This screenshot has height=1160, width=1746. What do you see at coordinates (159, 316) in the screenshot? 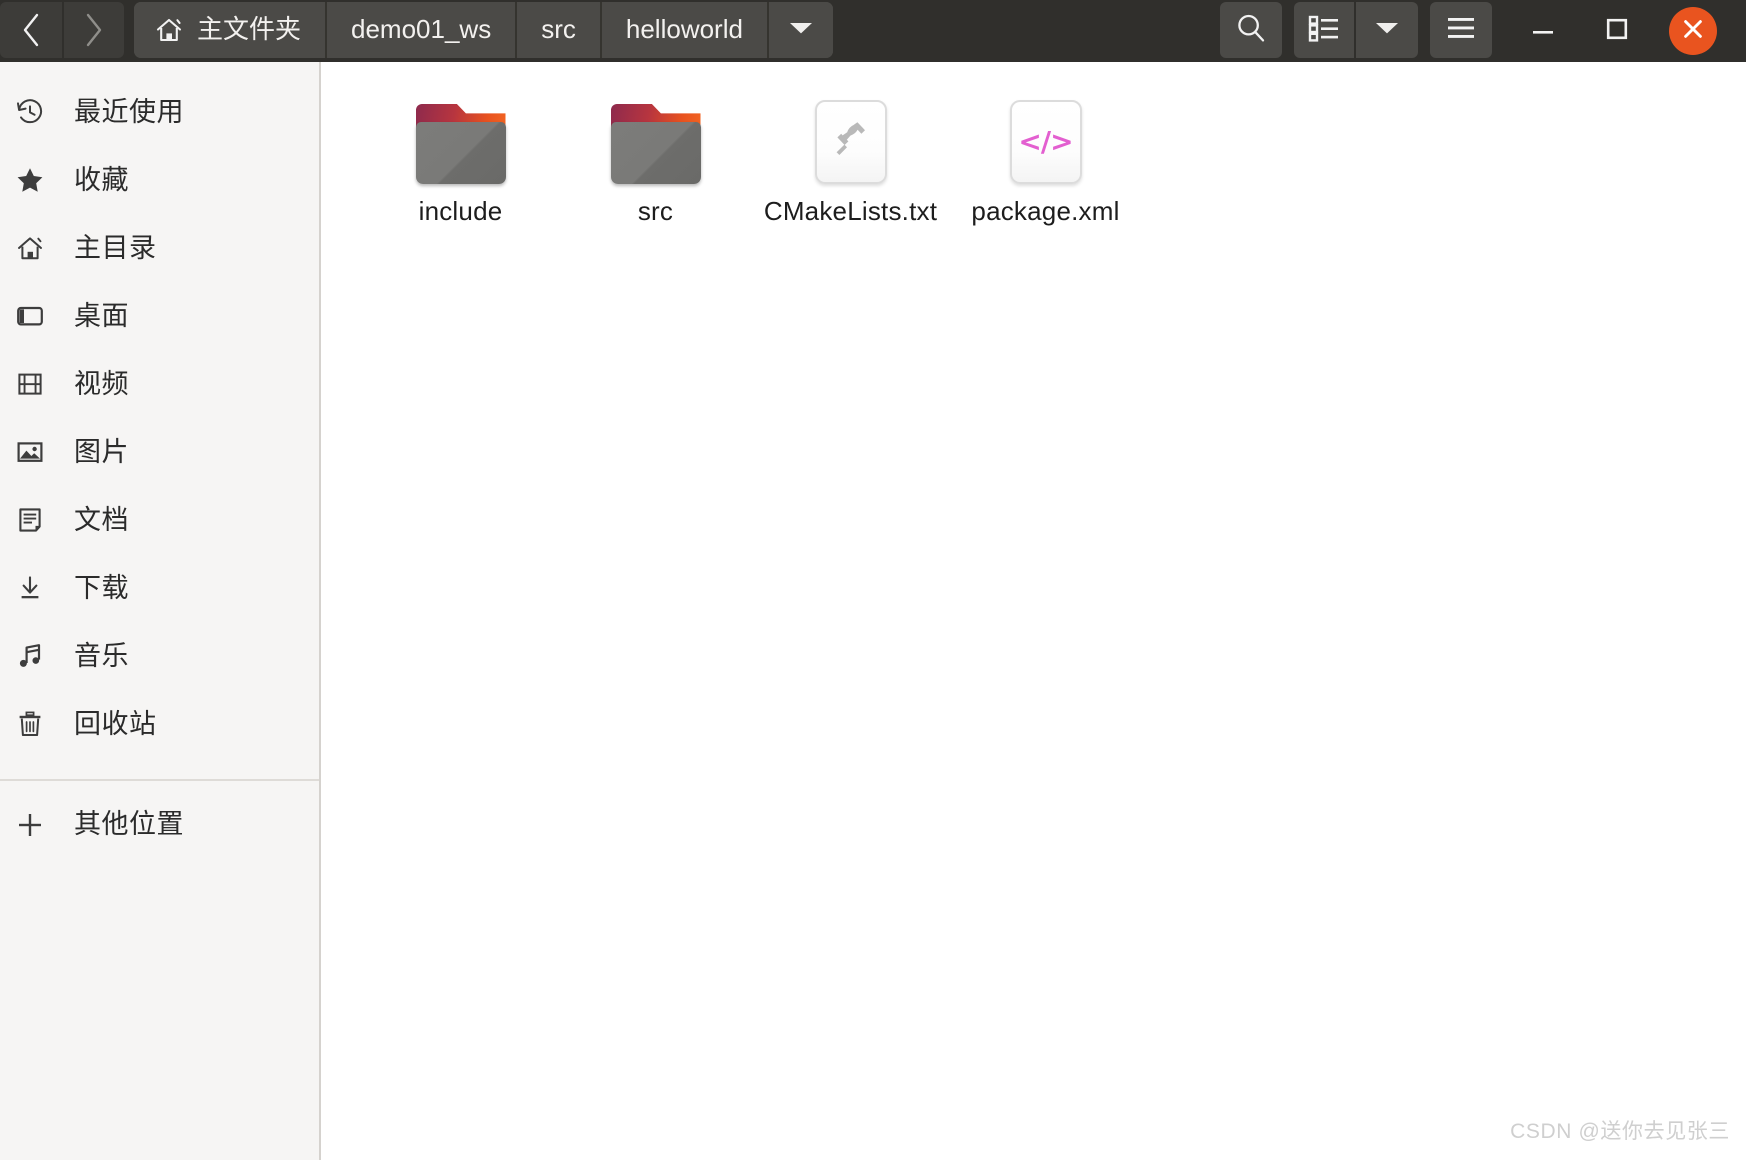
I see `sidebar-item-desktop: 桌面` at bounding box center [159, 316].